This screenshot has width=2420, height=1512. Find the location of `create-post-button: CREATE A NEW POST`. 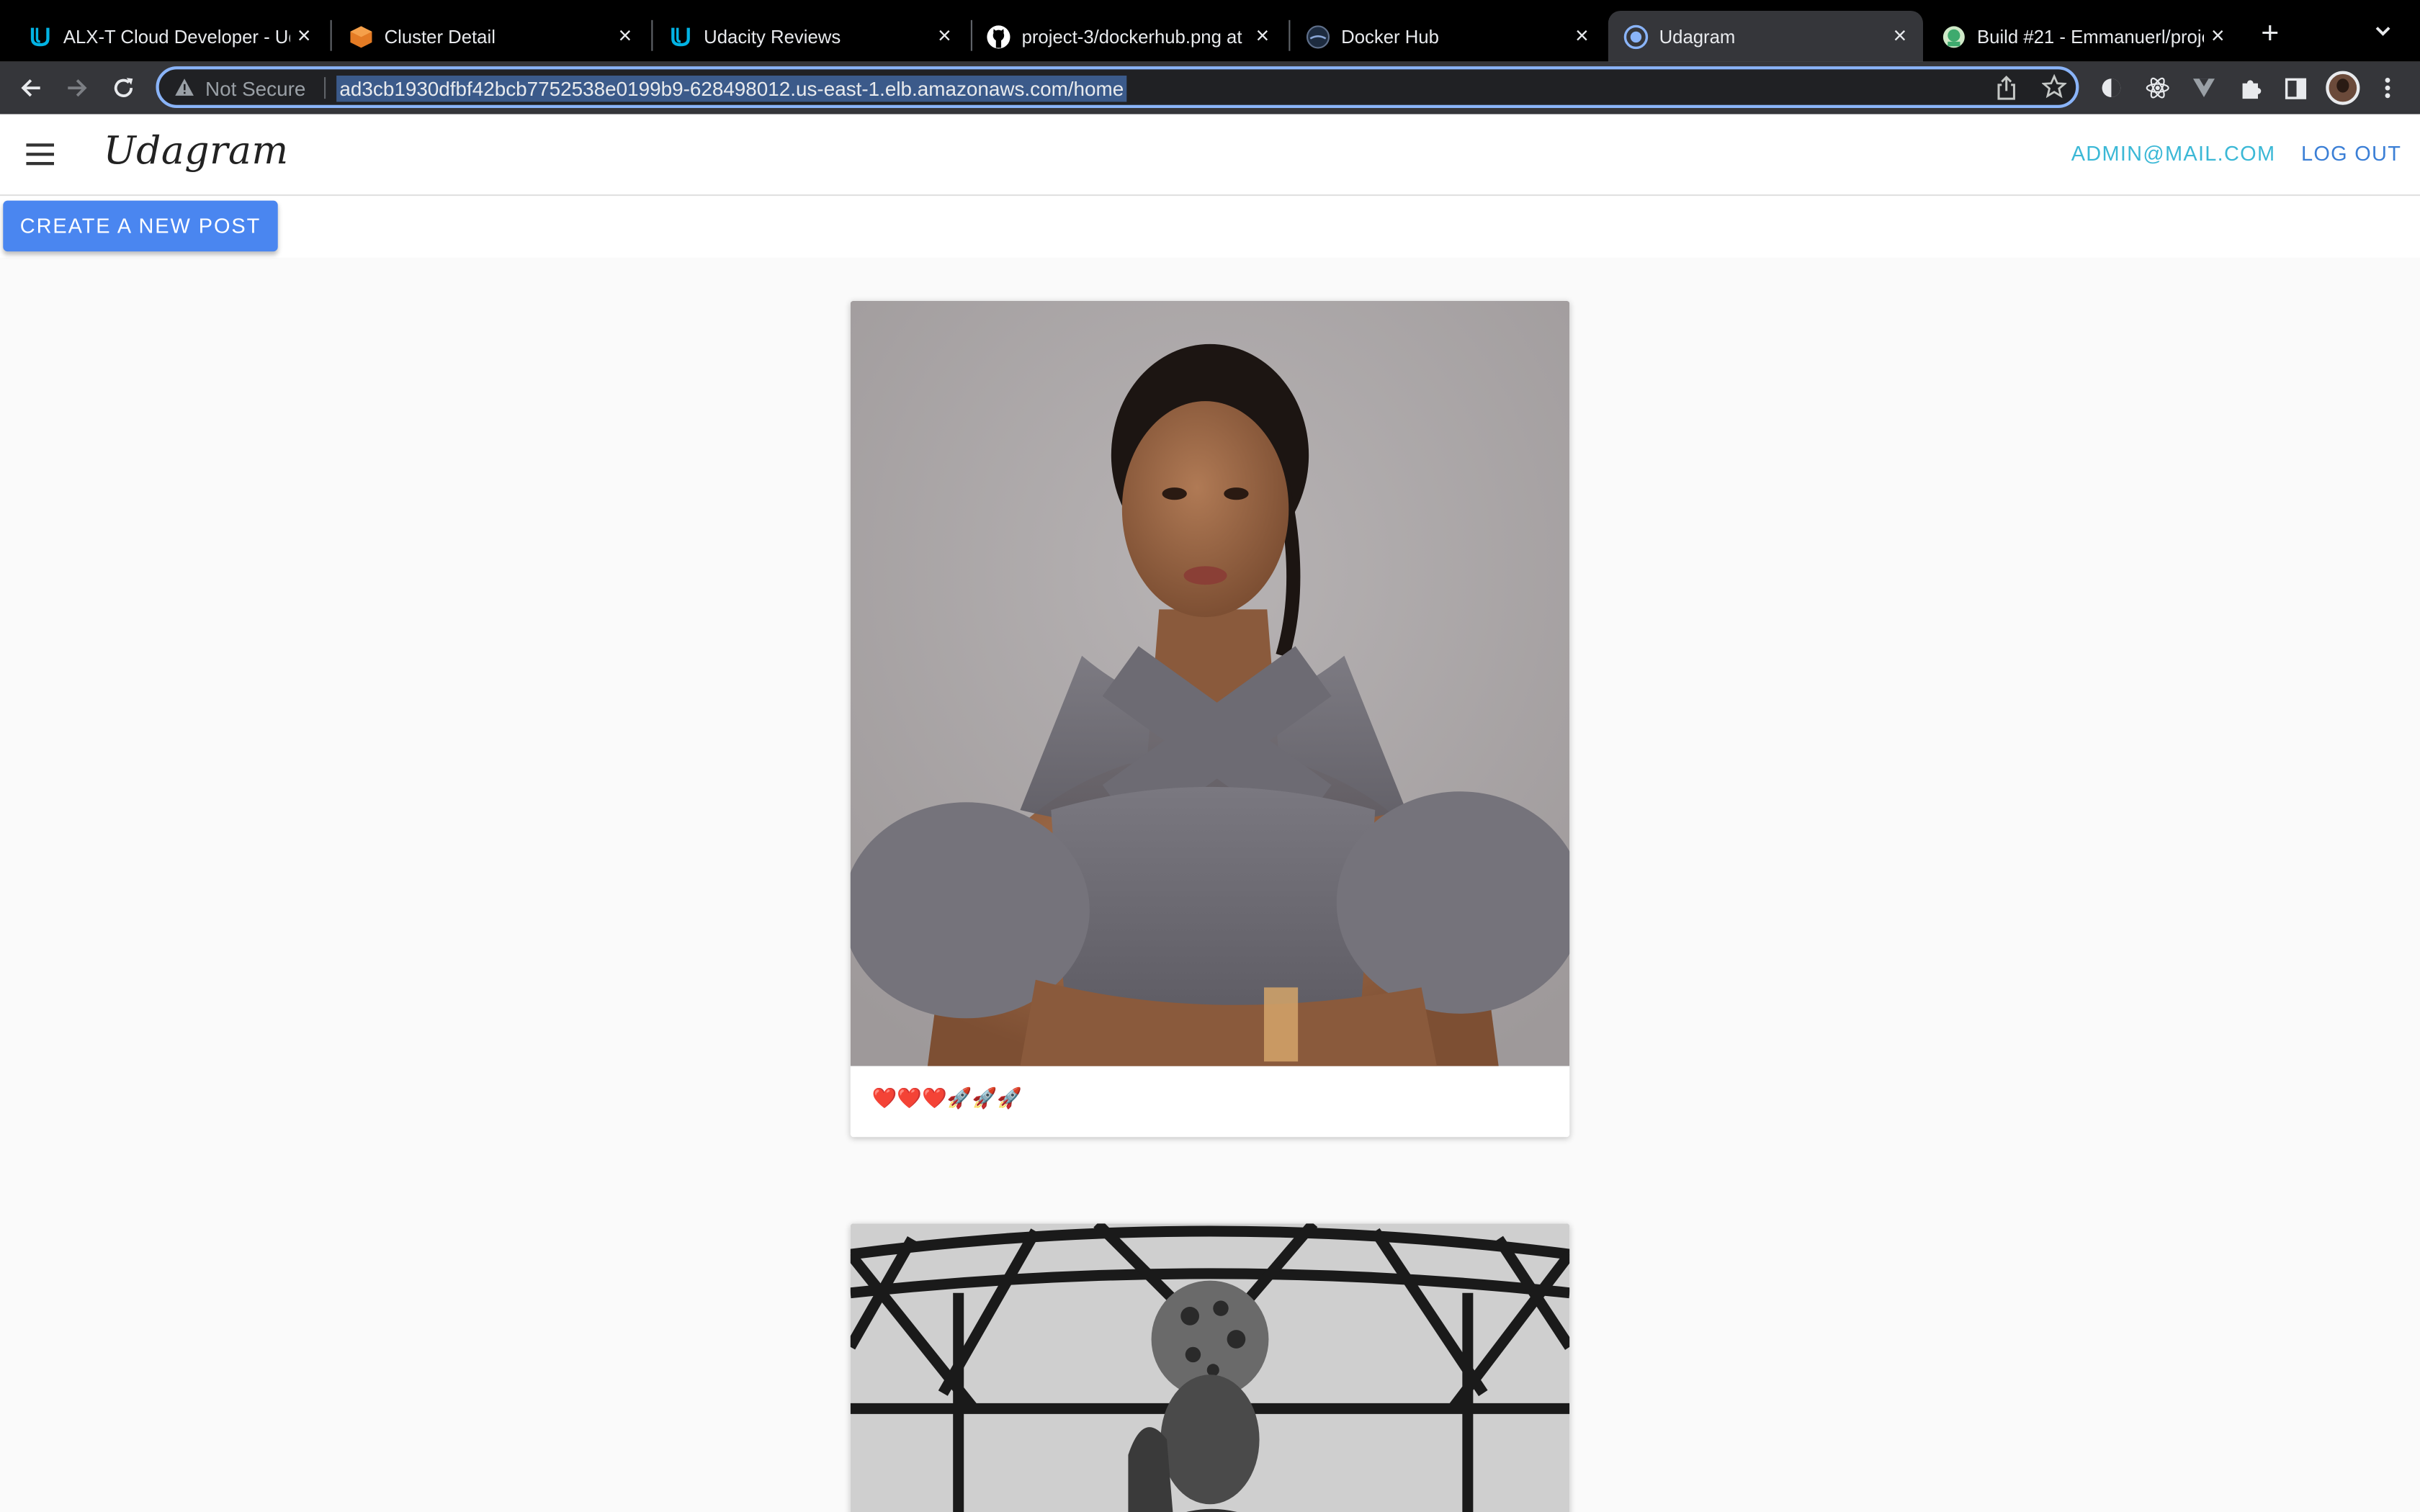

create-post-button: CREATE A NEW POST is located at coordinates (140, 226).